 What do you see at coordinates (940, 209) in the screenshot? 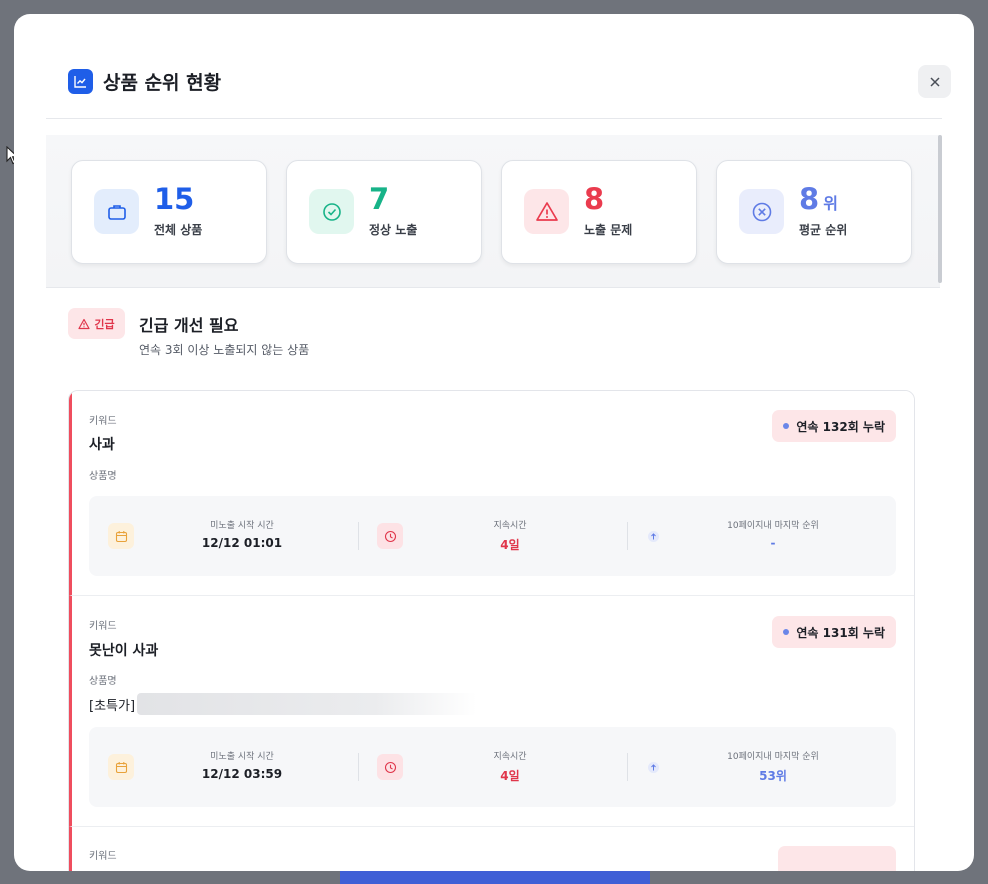
I see `scrollbar-thumb` at bounding box center [940, 209].